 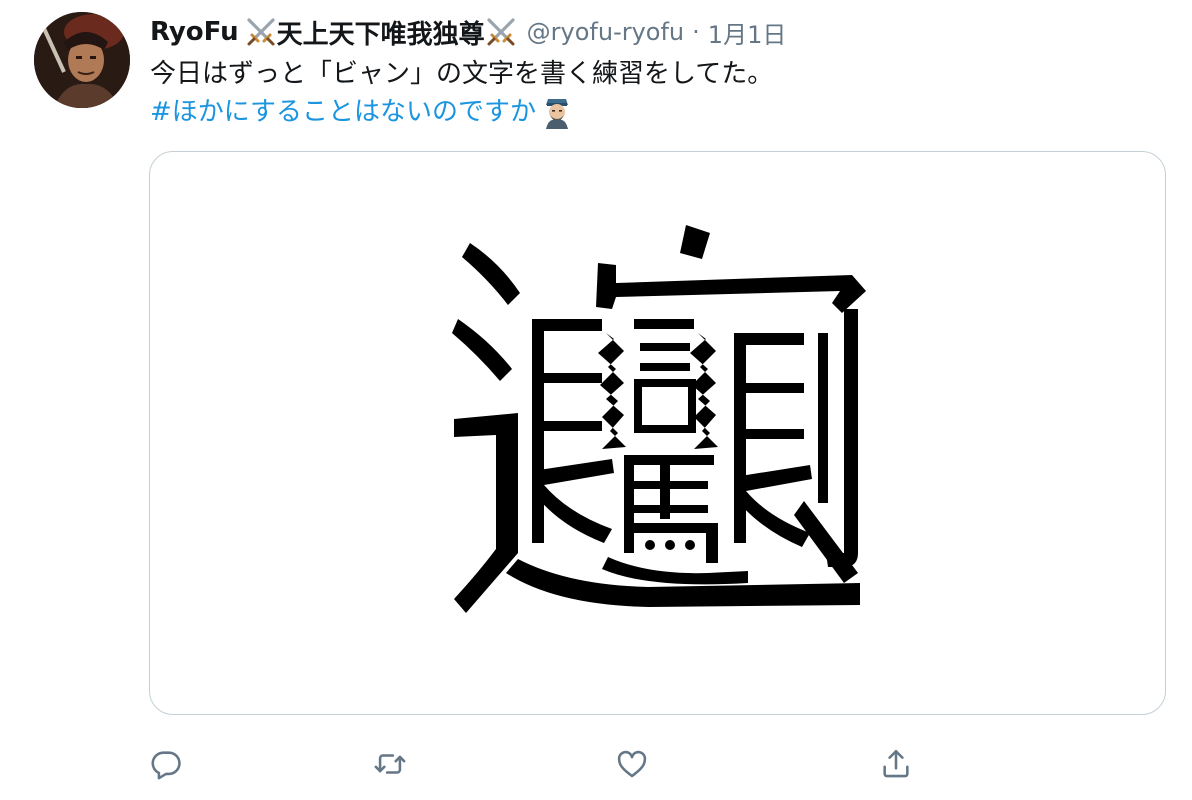 I want to click on hashtag-line: #ほかにすることはないのですか, so click(x=361, y=112).